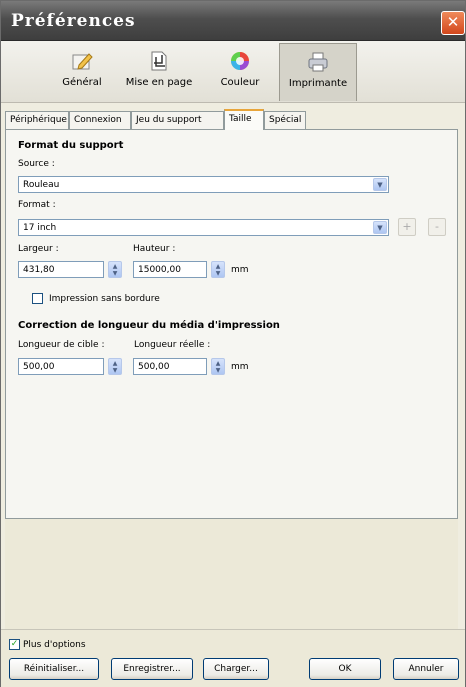  What do you see at coordinates (453, 23) in the screenshot?
I see `close-button: ✕` at bounding box center [453, 23].